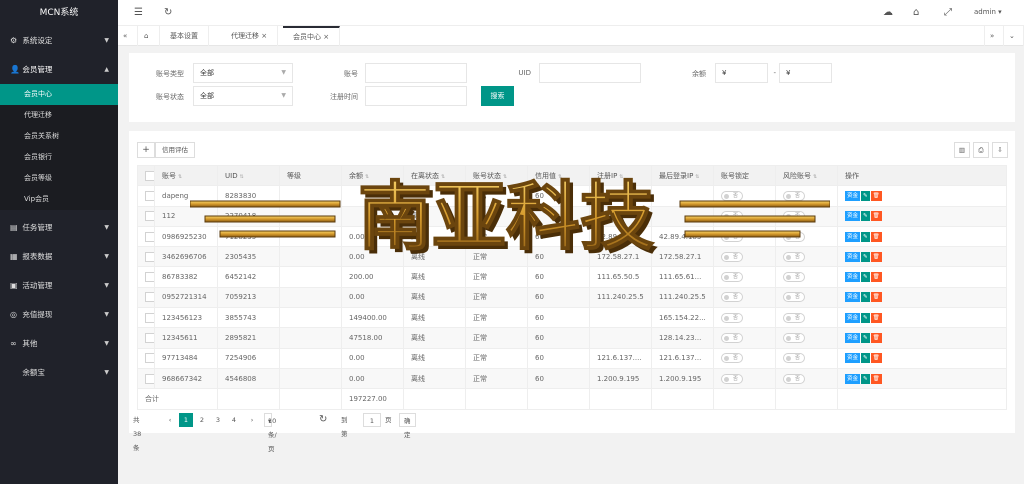  Describe the element at coordinates (59, 157) in the screenshot. I see `sub-member-bank: 会员银行` at that location.